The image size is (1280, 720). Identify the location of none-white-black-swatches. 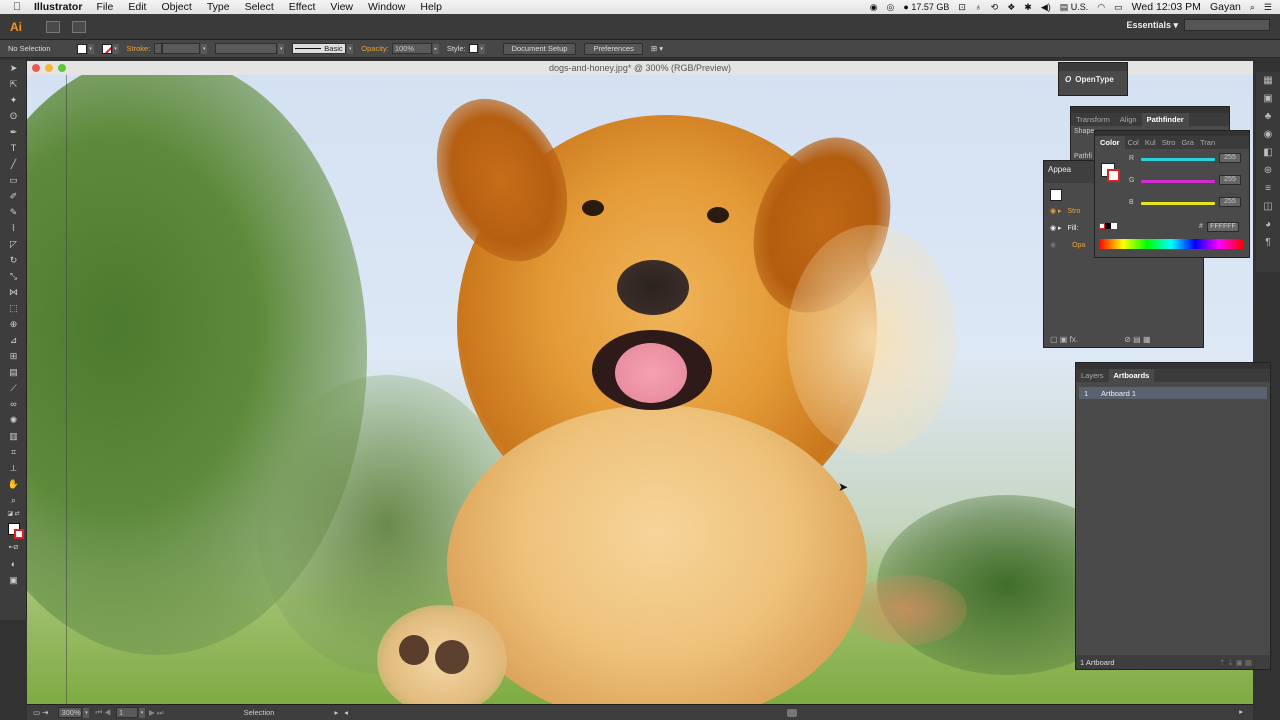
(1108, 227).